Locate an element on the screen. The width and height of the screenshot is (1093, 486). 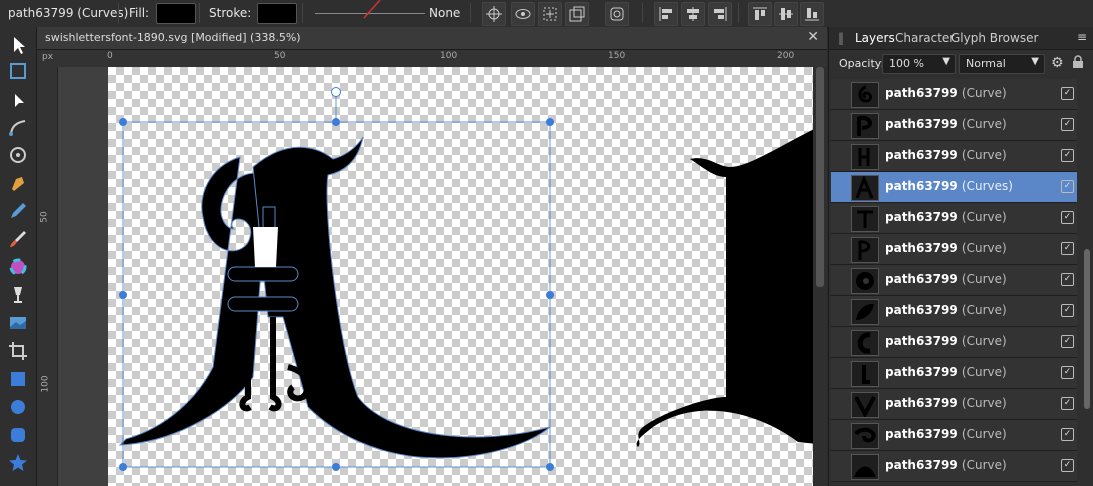
transparency-tool is located at coordinates (18, 295).